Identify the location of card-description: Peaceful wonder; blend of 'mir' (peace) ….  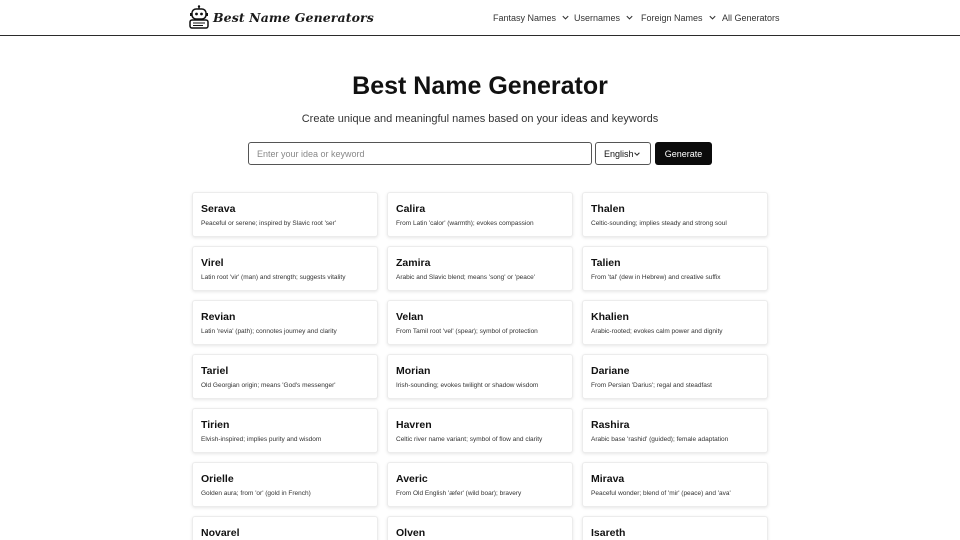
(661, 493).